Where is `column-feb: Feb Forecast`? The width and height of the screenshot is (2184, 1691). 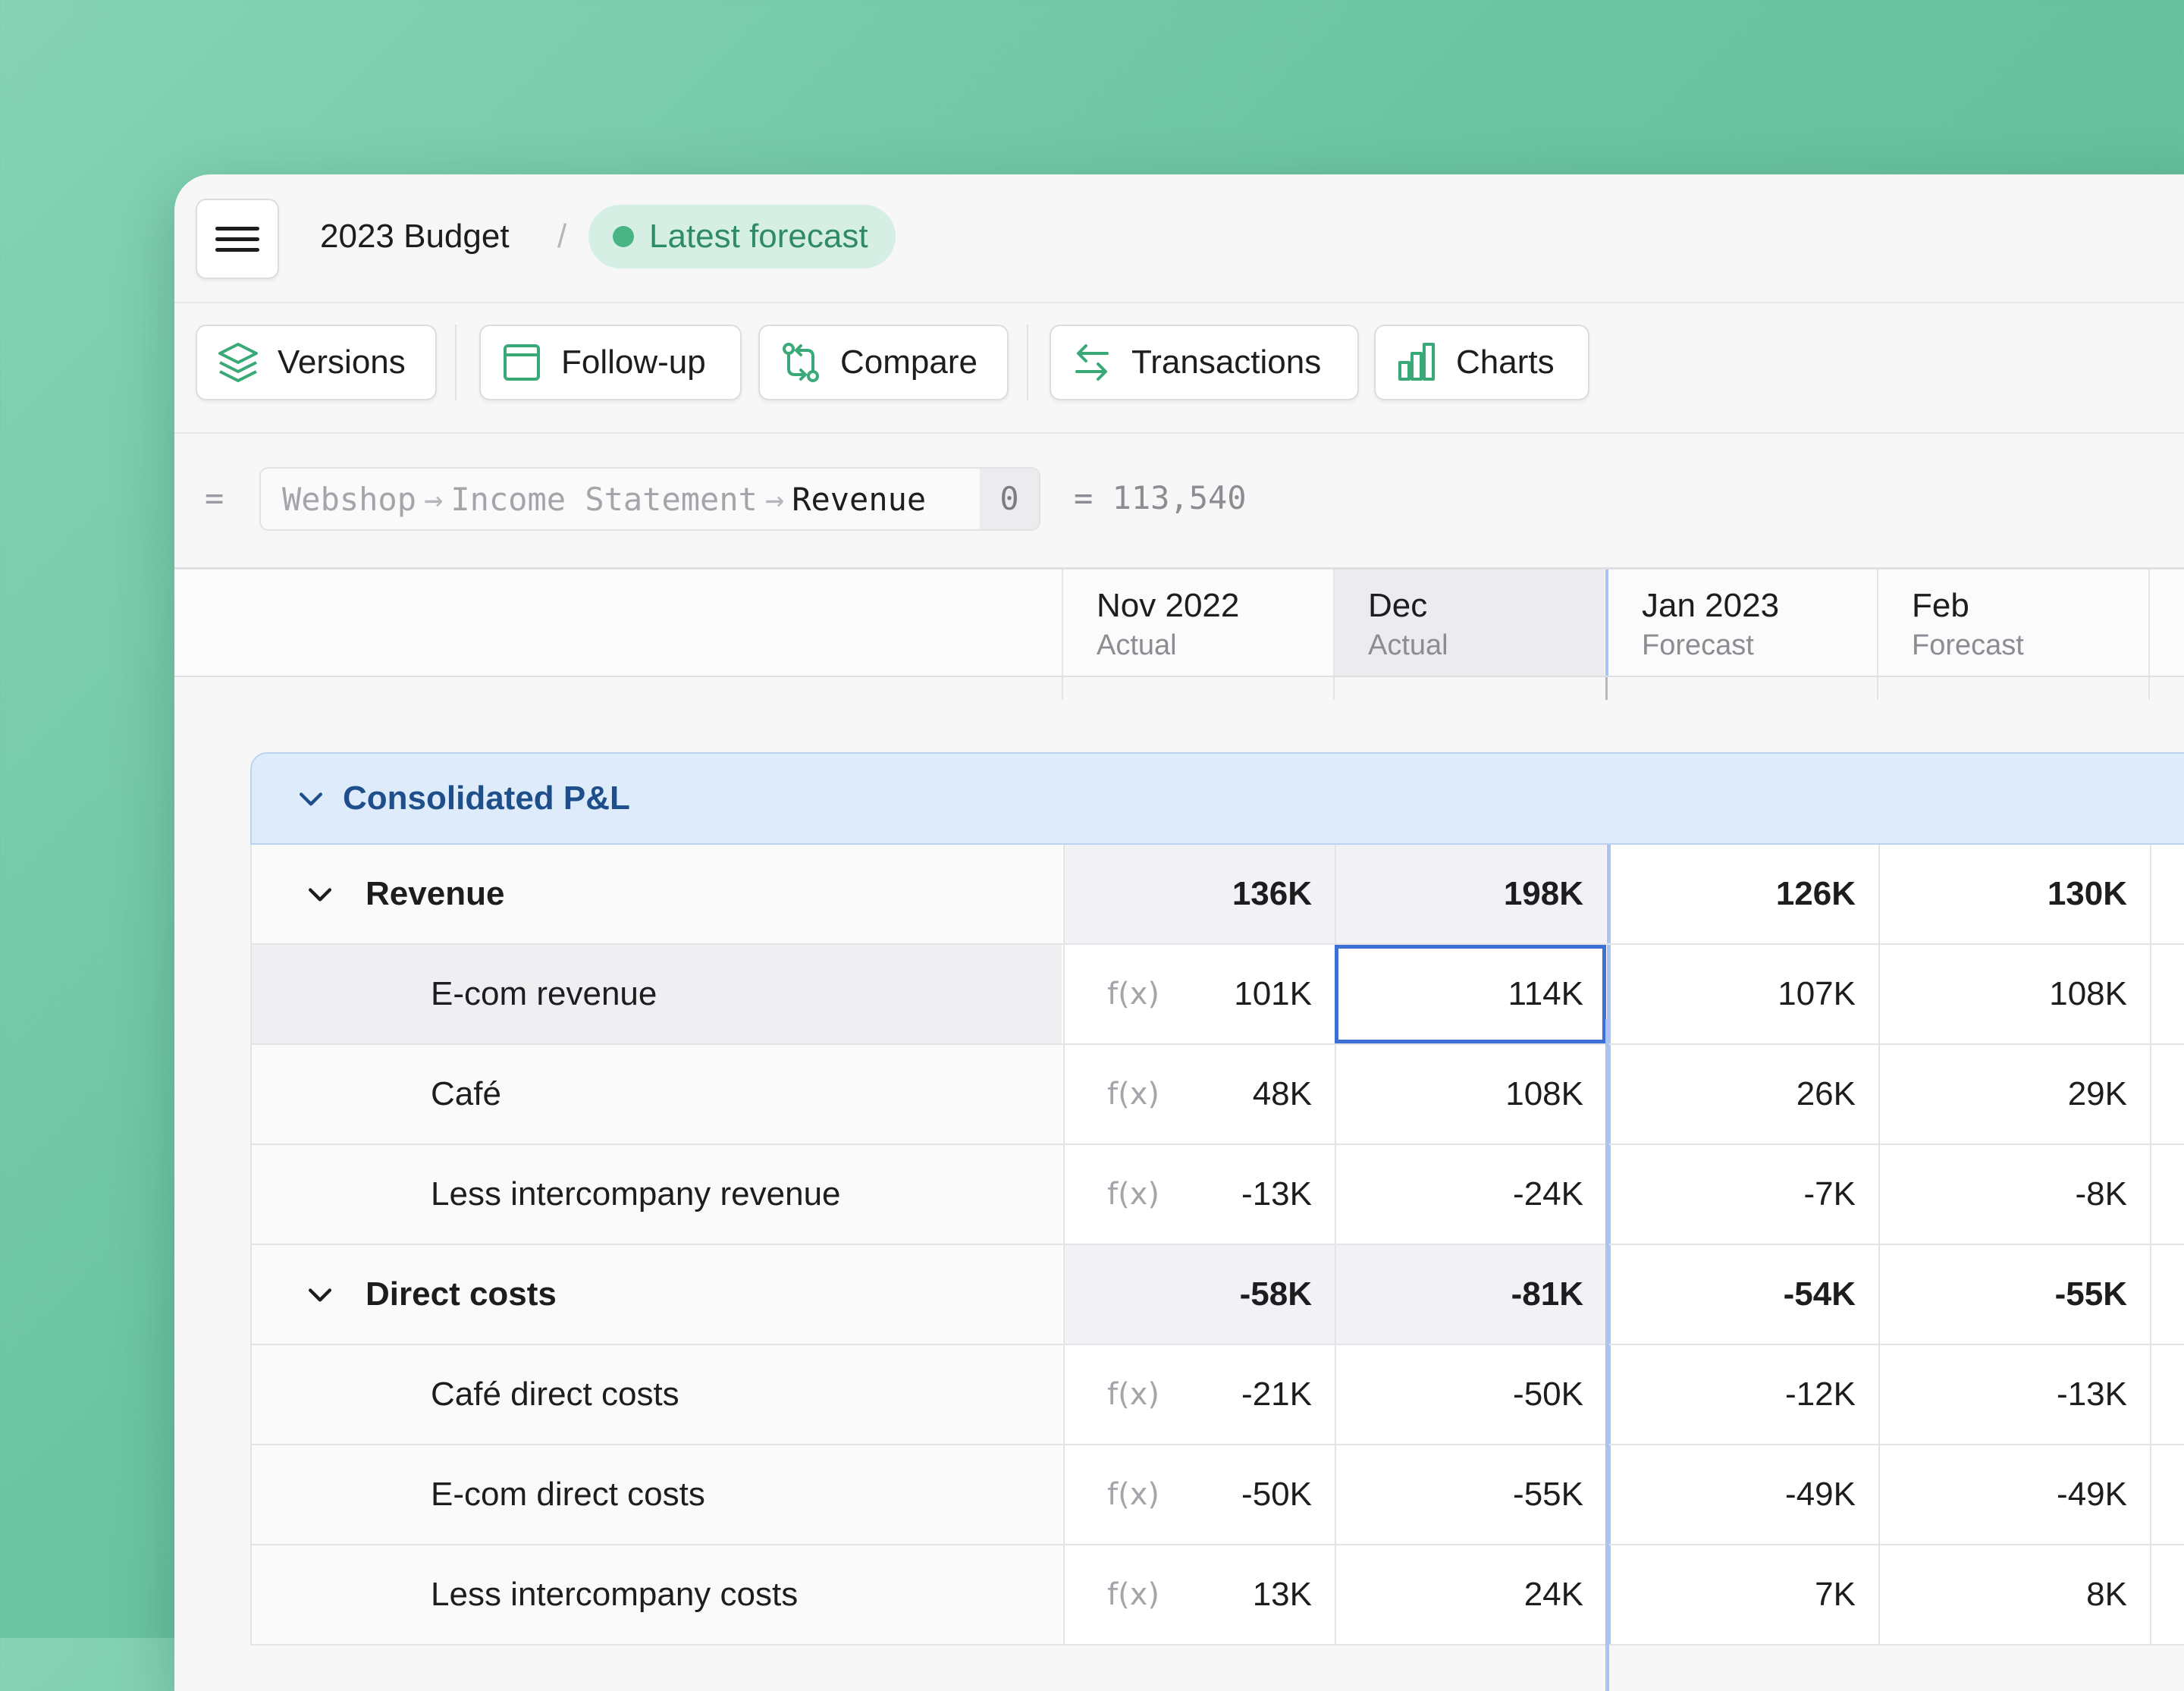
column-feb: Feb Forecast is located at coordinates (2012, 622).